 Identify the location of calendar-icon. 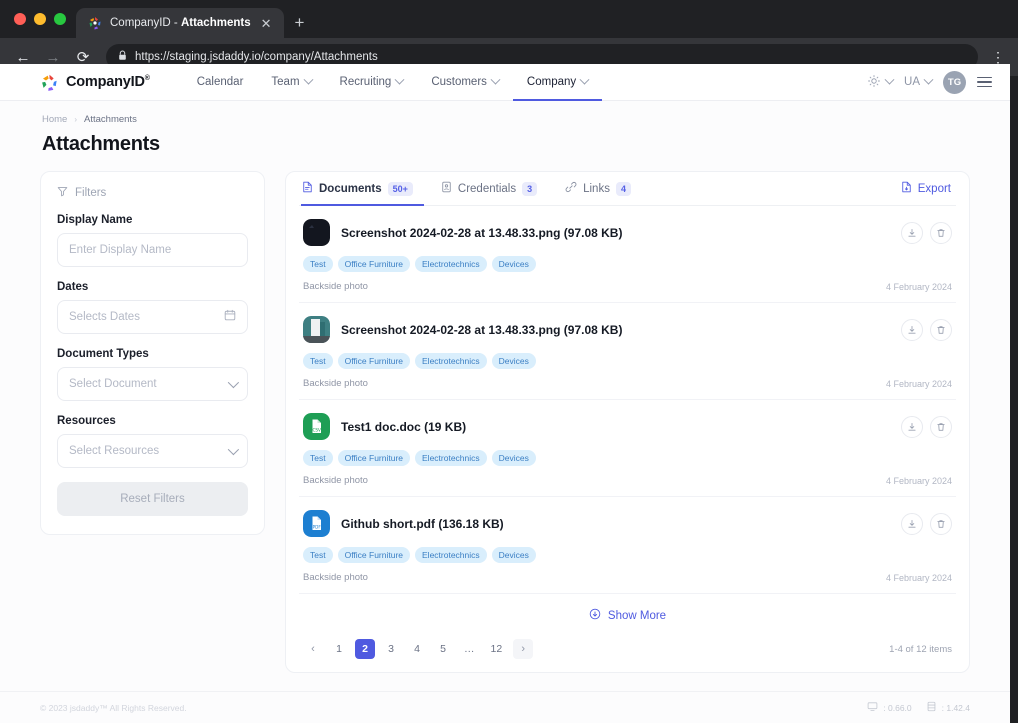
(230, 317).